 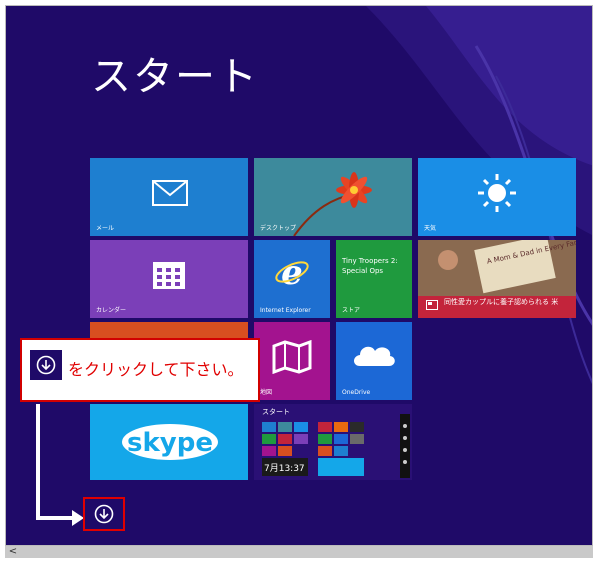 I want to click on callout-text: をクリックして下さい。, so click(x=156, y=369).